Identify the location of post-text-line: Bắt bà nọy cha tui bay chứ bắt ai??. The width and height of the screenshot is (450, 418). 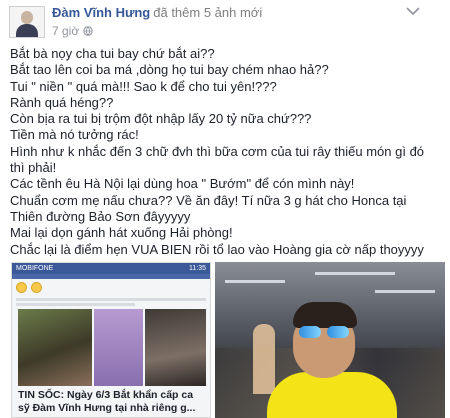
(112, 53).